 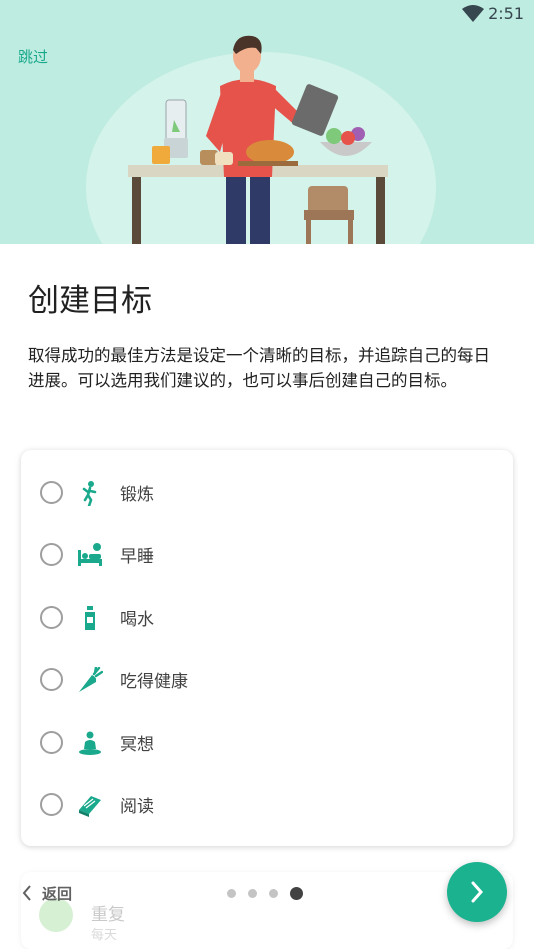 I want to click on wifi-icon, so click(x=473, y=13).